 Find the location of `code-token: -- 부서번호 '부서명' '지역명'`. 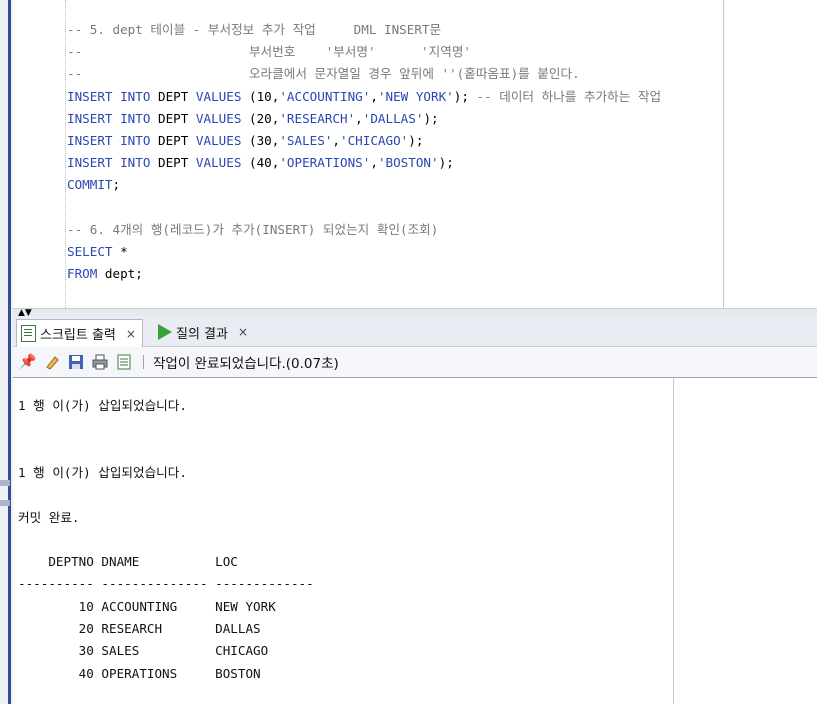

code-token: -- 부서번호 '부서명' '지역명' is located at coordinates (269, 52).